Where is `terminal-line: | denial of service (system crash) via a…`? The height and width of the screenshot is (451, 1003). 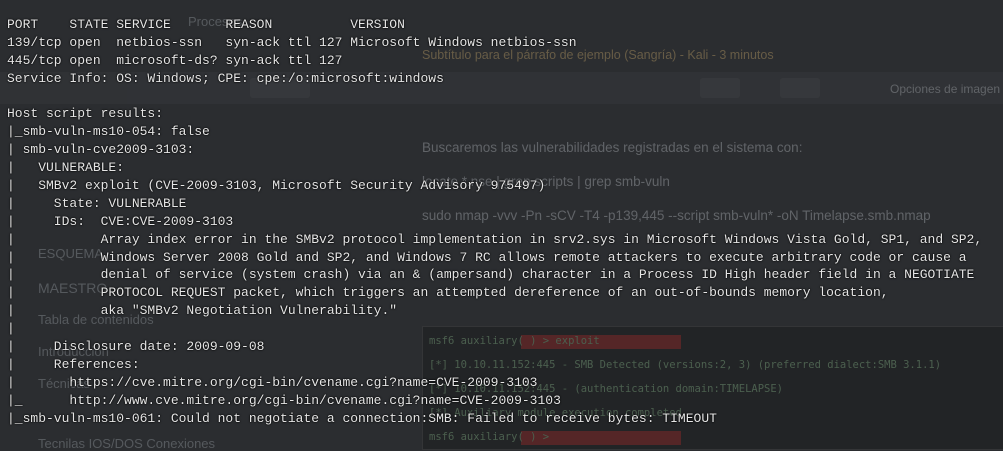 terminal-line: | denial of service (system crash) via a… is located at coordinates (491, 275).